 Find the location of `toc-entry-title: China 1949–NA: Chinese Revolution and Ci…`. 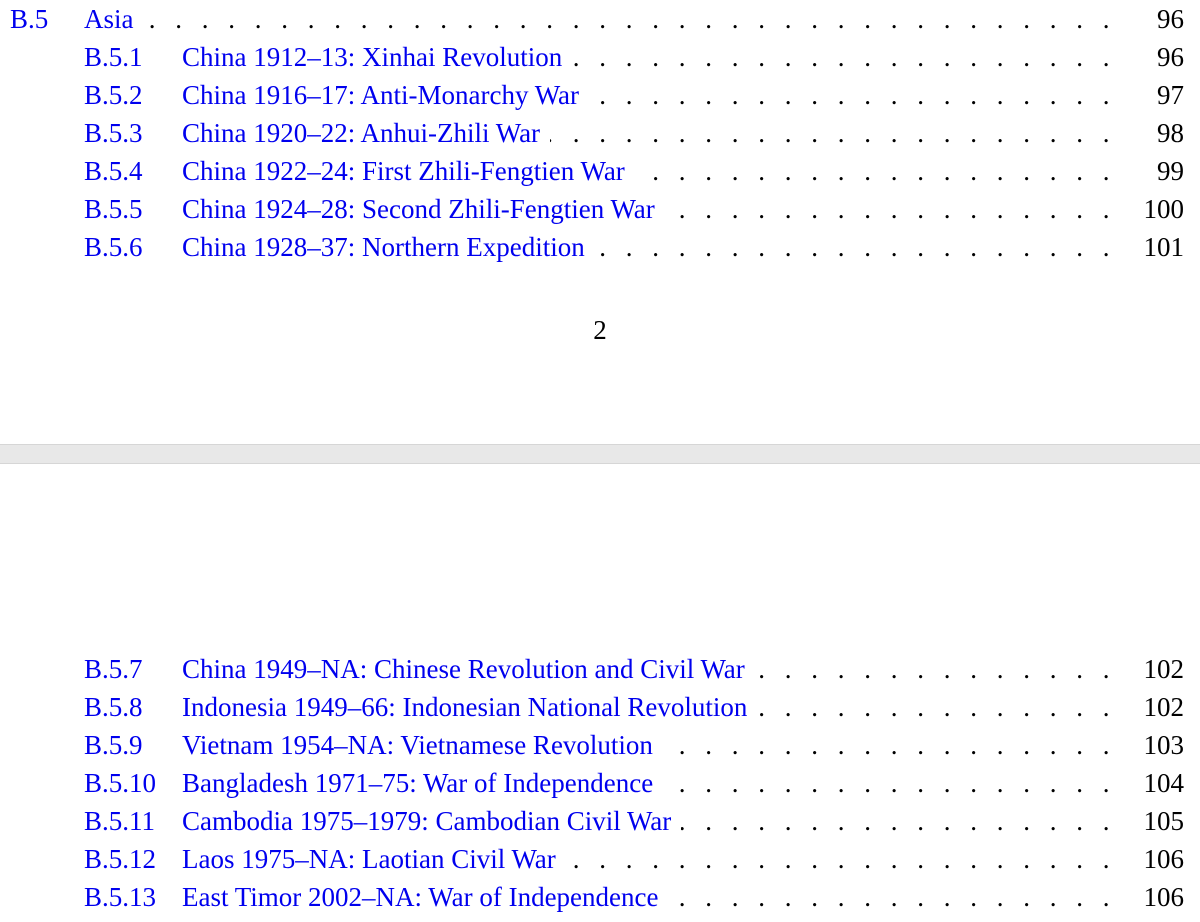

toc-entry-title: China 1949–NA: Chinese Revolution and Ci… is located at coordinates (463, 669).